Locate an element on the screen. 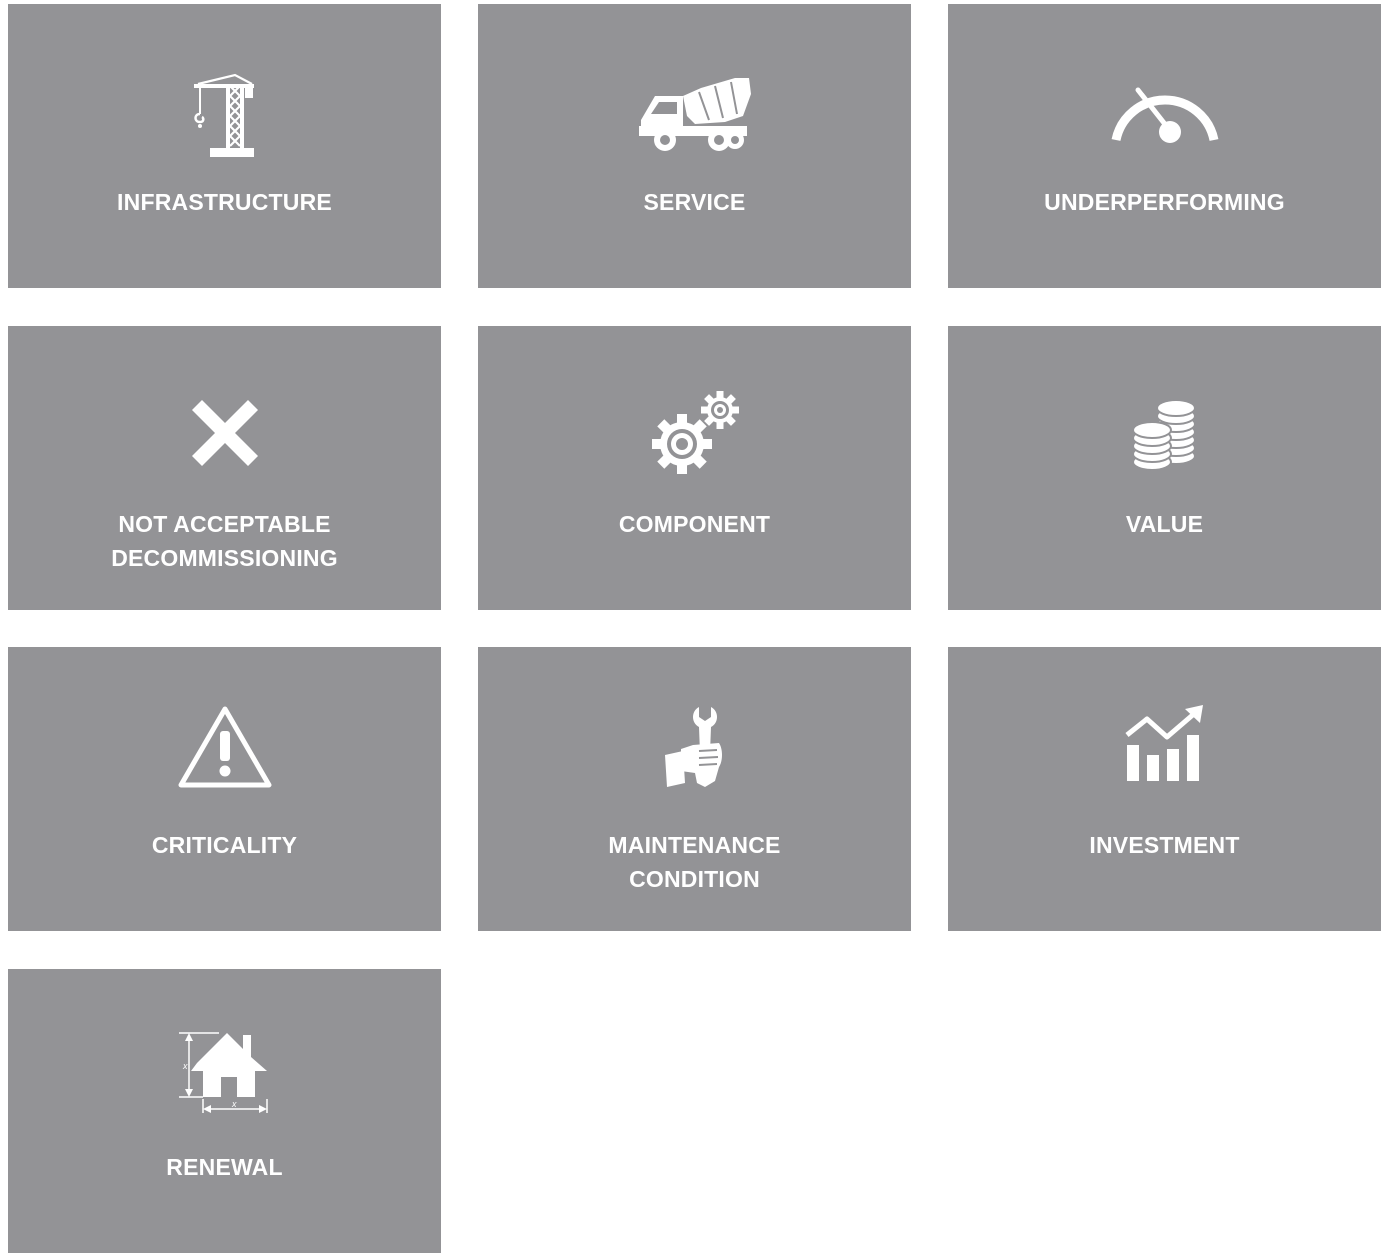 The image size is (1388, 1253). x-icon is located at coordinates (224, 433).